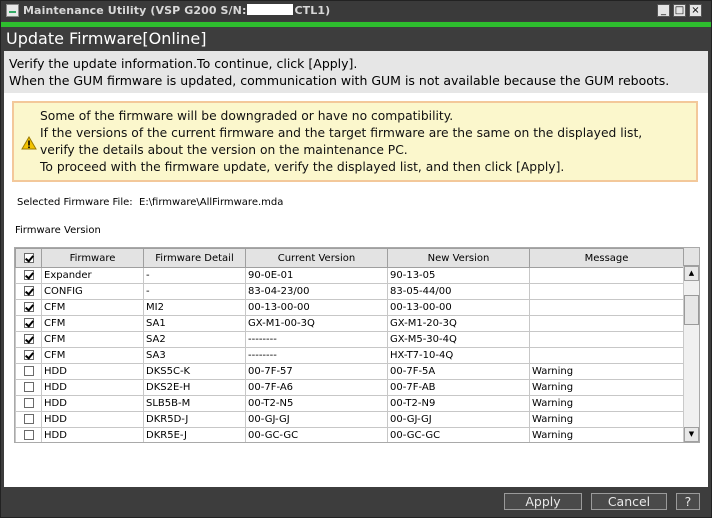  What do you see at coordinates (316, 403) in the screenshot?
I see `current-version-cell: 00-T2-N5` at bounding box center [316, 403].